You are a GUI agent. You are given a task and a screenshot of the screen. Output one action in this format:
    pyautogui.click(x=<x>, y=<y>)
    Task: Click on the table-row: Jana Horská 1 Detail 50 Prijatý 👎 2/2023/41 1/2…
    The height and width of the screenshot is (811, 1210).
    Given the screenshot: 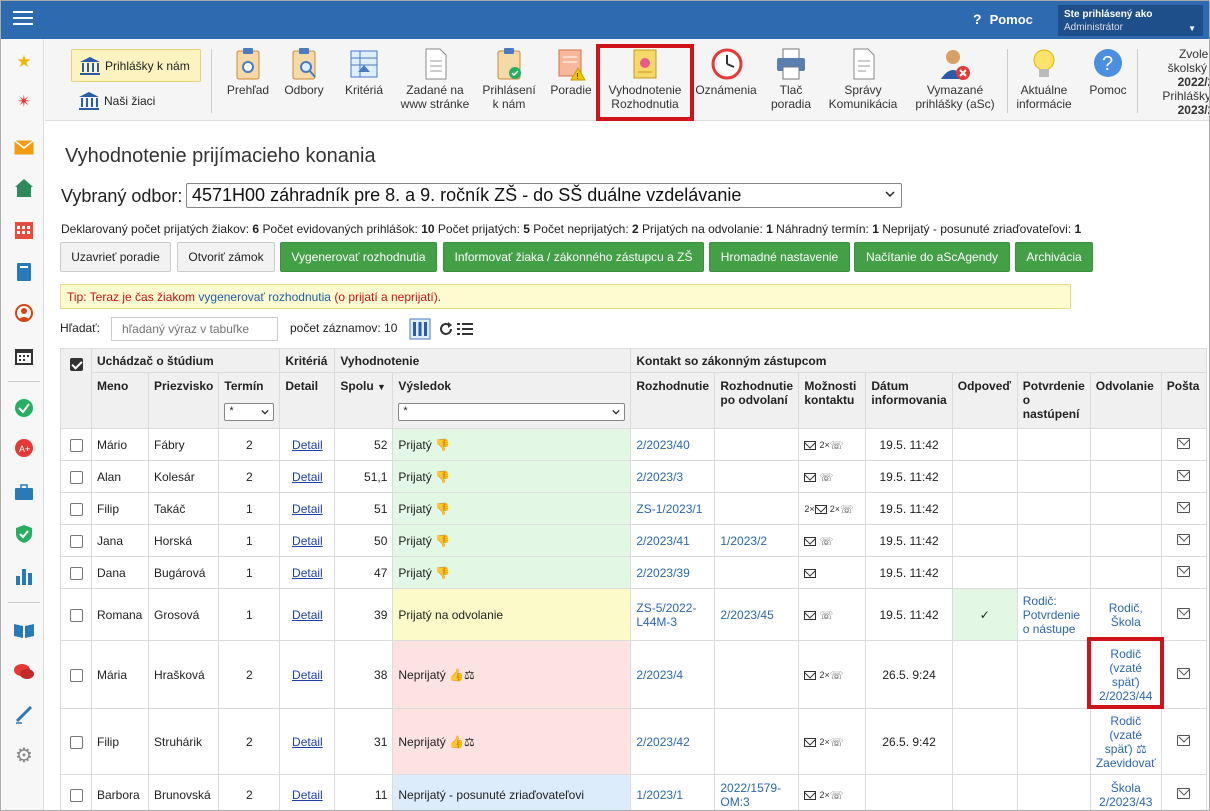 What is the action you would take?
    pyautogui.click(x=633, y=540)
    